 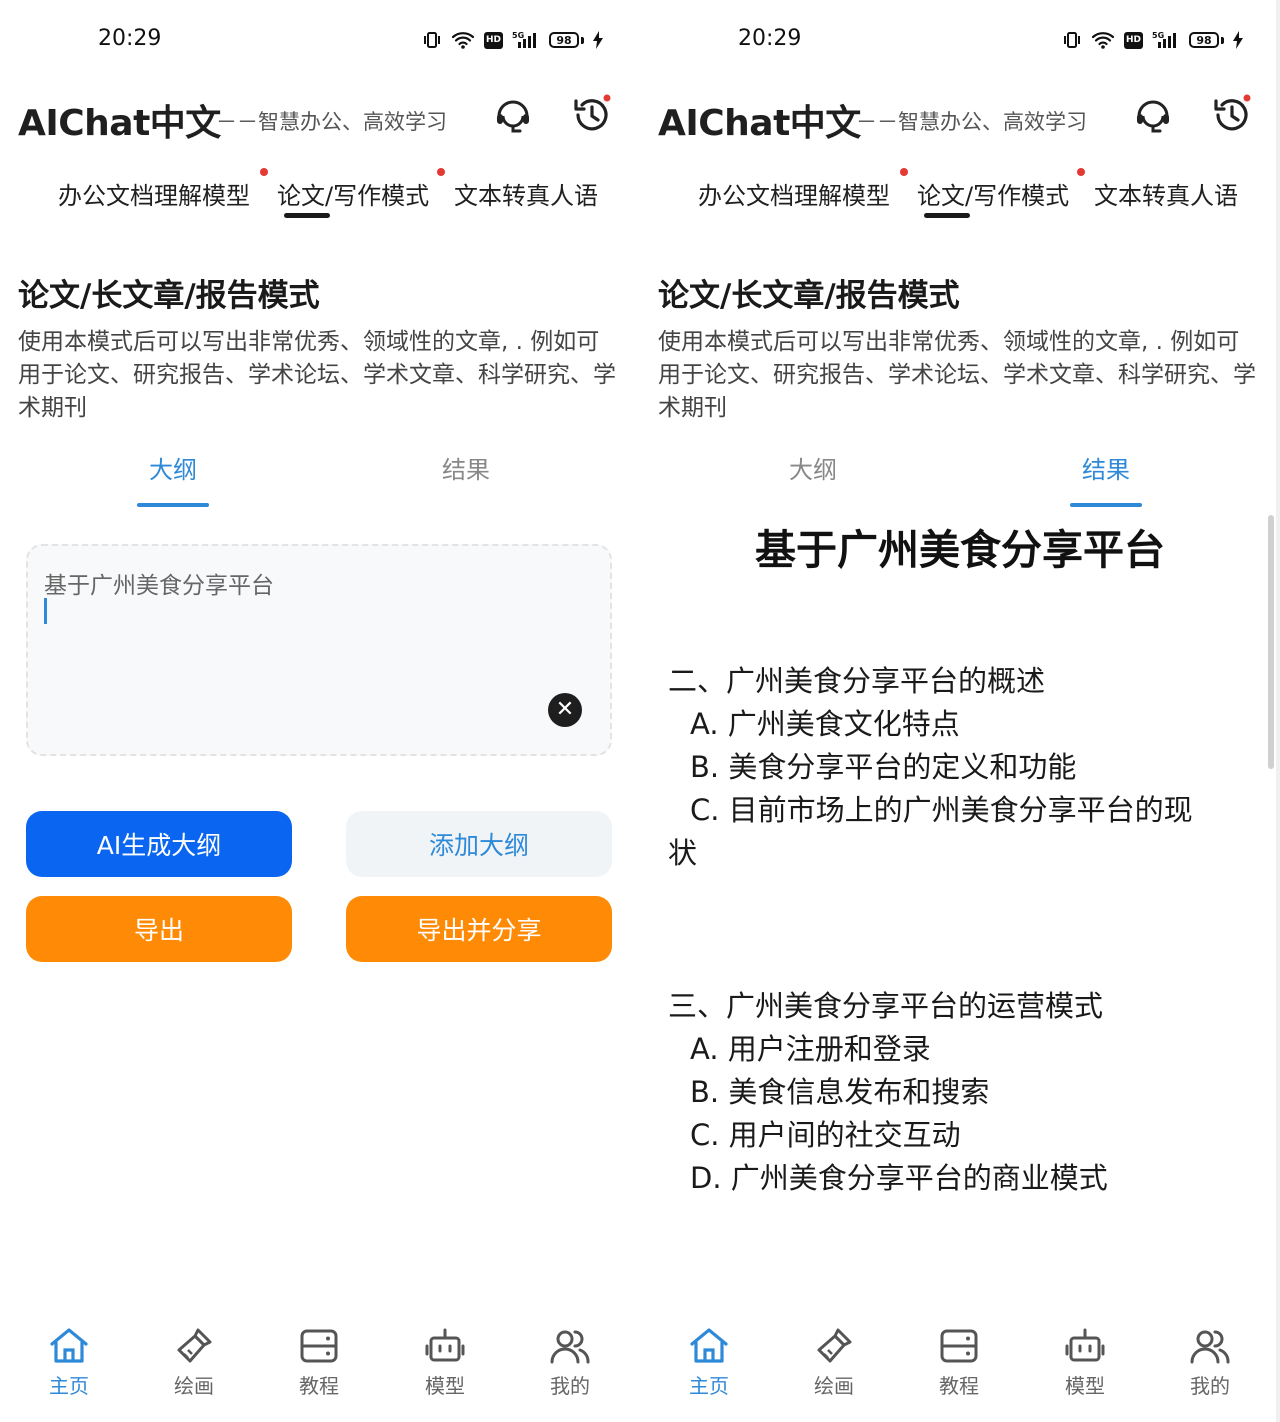 What do you see at coordinates (479, 844) in the screenshot?
I see `add-outline-button: 添加大纲` at bounding box center [479, 844].